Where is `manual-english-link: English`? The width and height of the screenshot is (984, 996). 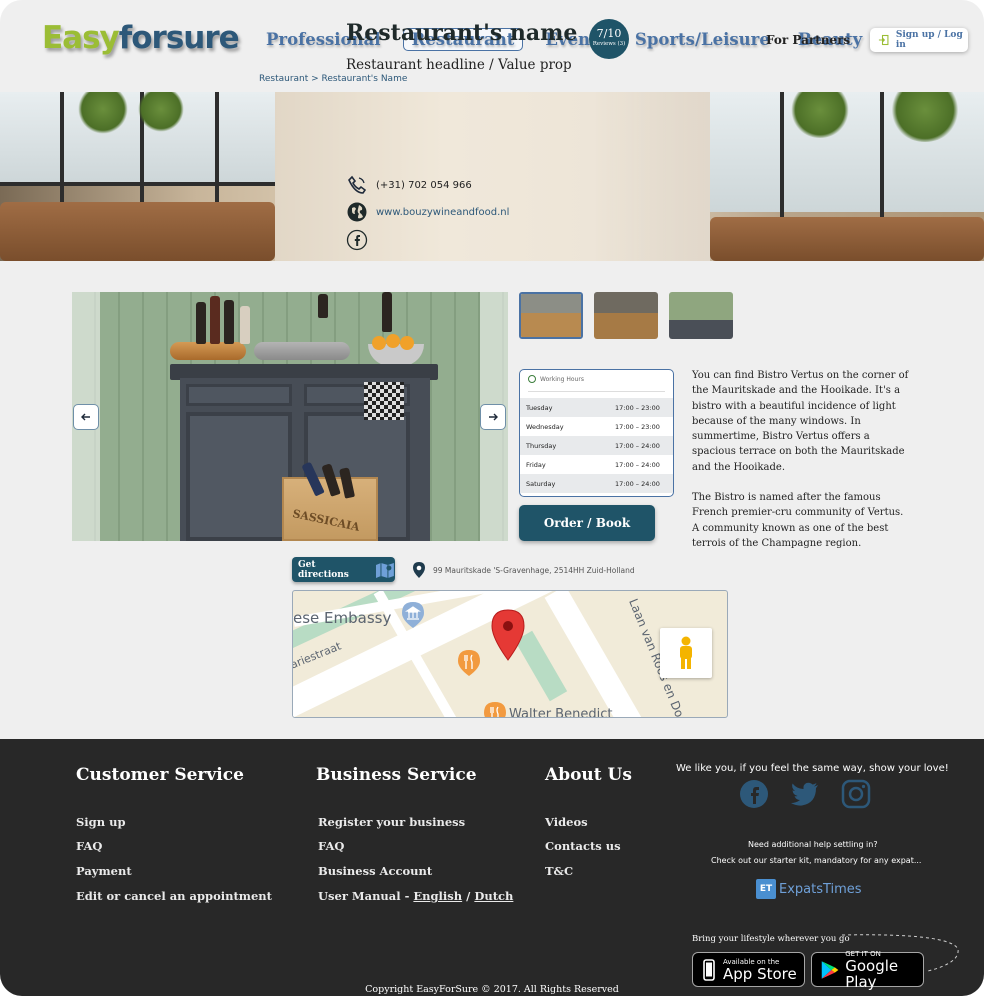
manual-english-link: English is located at coordinates (437, 896).